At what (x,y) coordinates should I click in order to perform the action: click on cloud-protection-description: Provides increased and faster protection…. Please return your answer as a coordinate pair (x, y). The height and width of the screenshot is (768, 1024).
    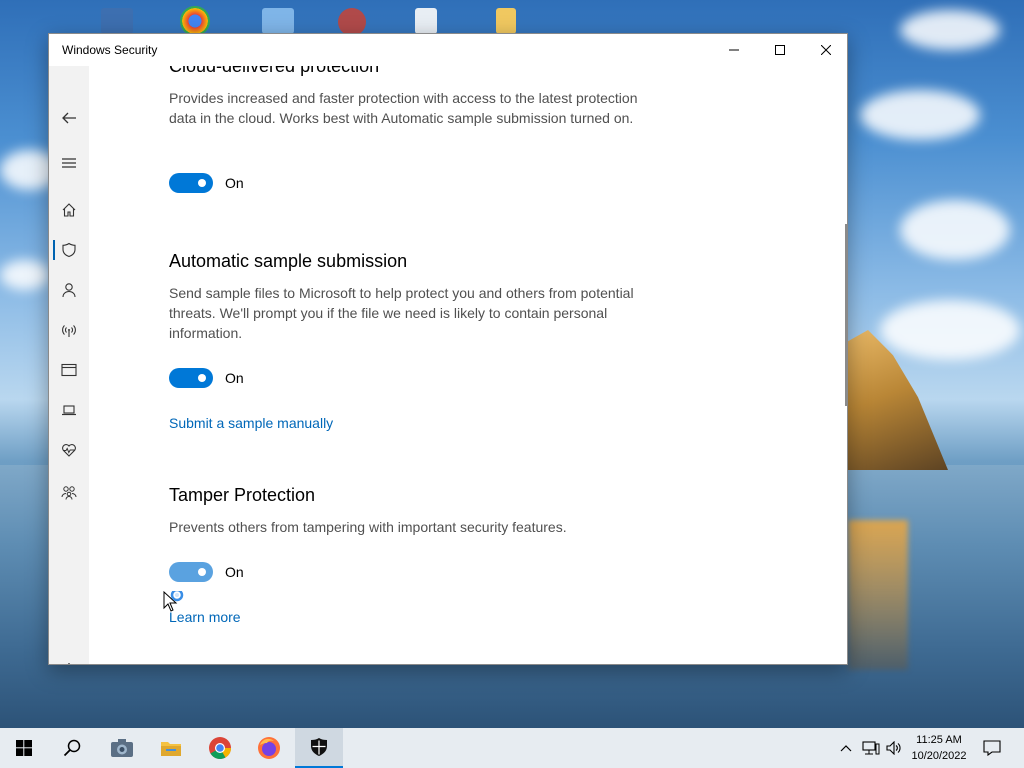
    Looking at the image, I should click on (403, 108).